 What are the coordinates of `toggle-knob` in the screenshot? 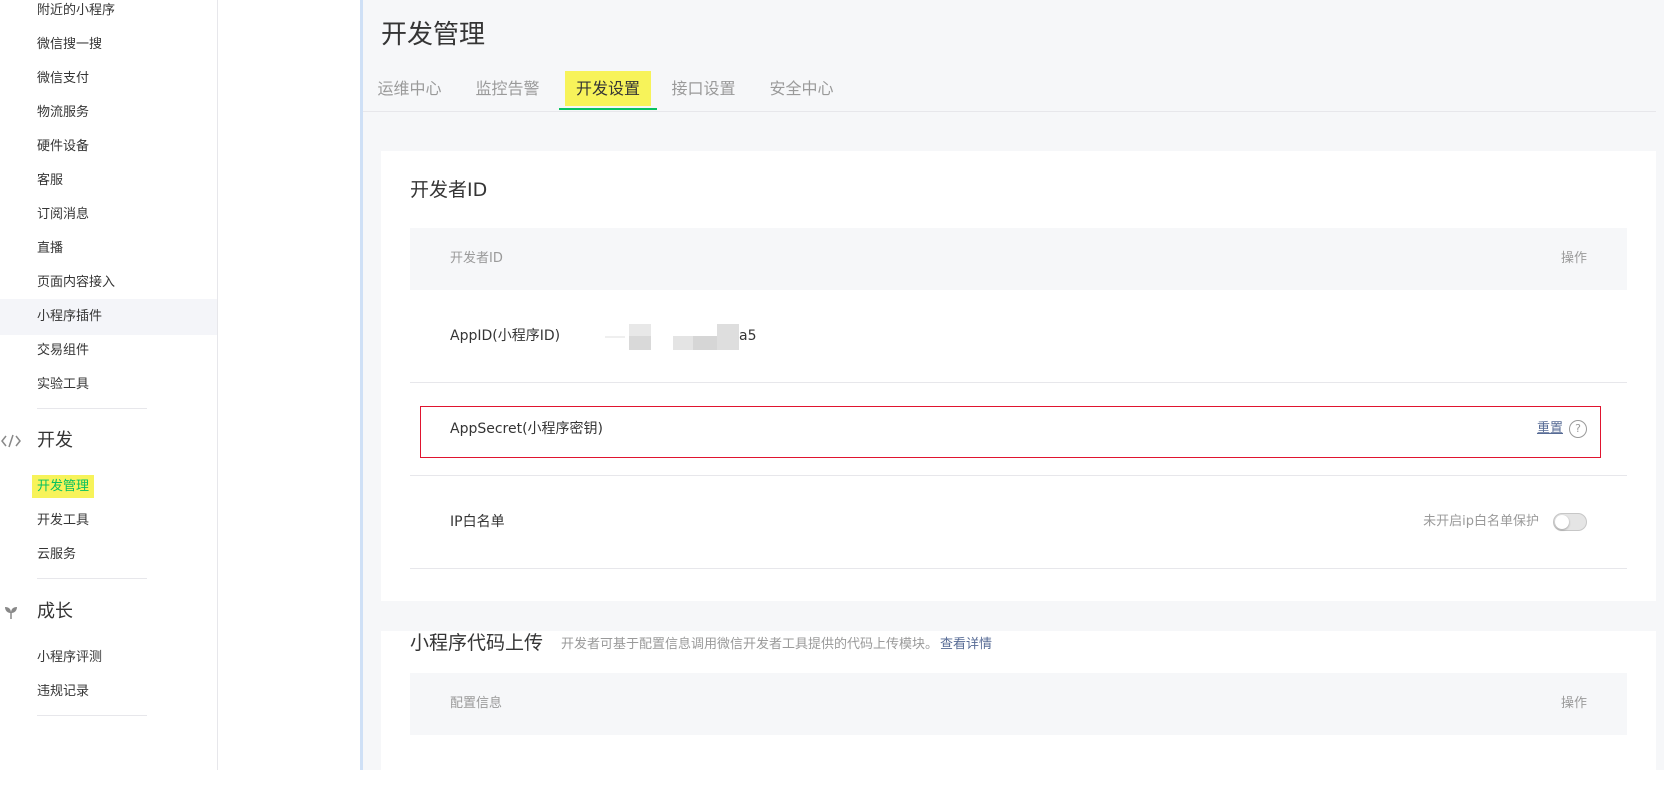 It's located at (1562, 522).